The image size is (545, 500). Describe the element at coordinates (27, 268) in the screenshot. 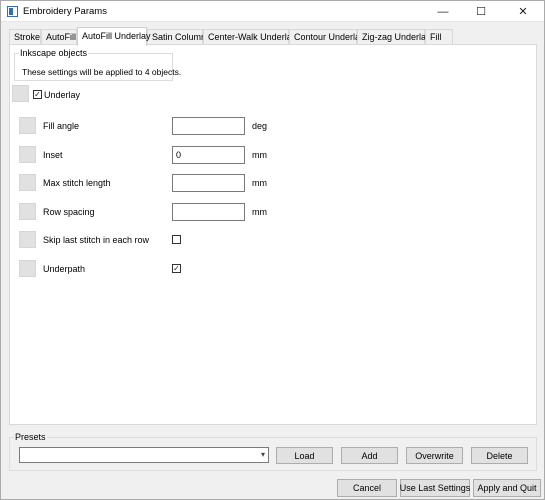

I see `underpath-toggle` at that location.